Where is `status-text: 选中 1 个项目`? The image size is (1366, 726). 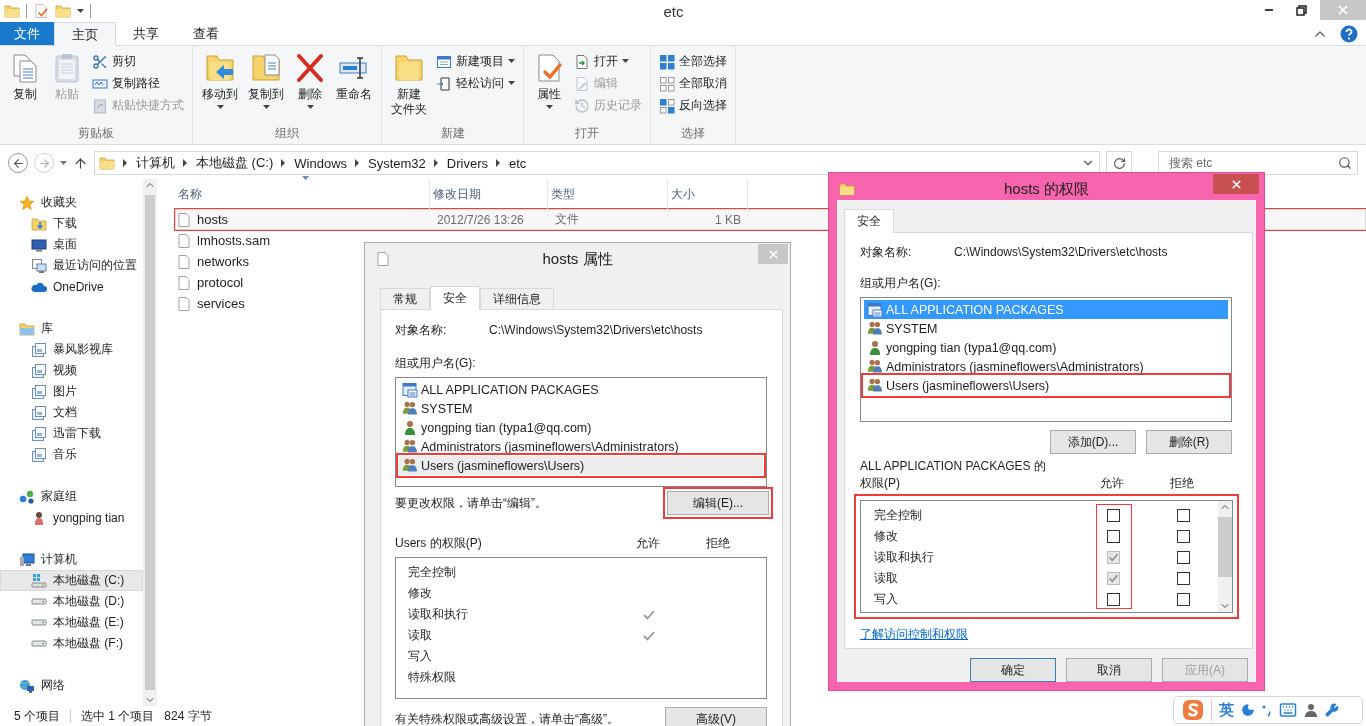 status-text: 选中 1 个项目 is located at coordinates (118, 716).